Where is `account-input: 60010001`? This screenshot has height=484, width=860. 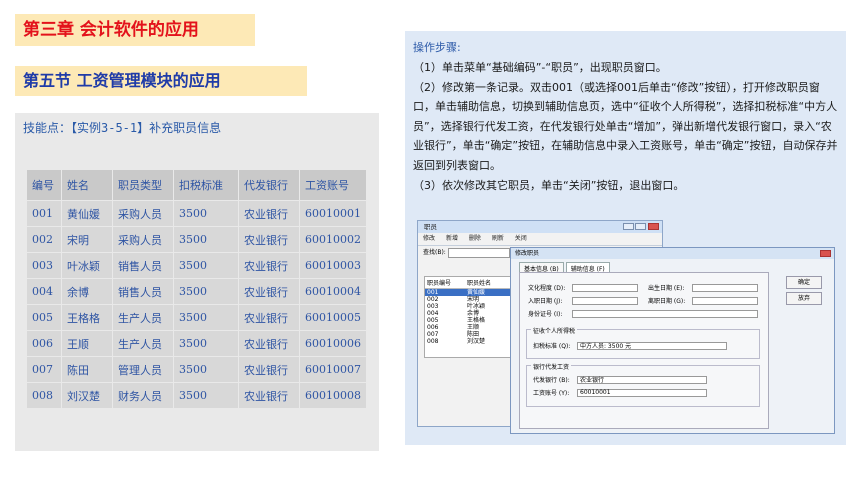 account-input: 60010001 is located at coordinates (642, 392).